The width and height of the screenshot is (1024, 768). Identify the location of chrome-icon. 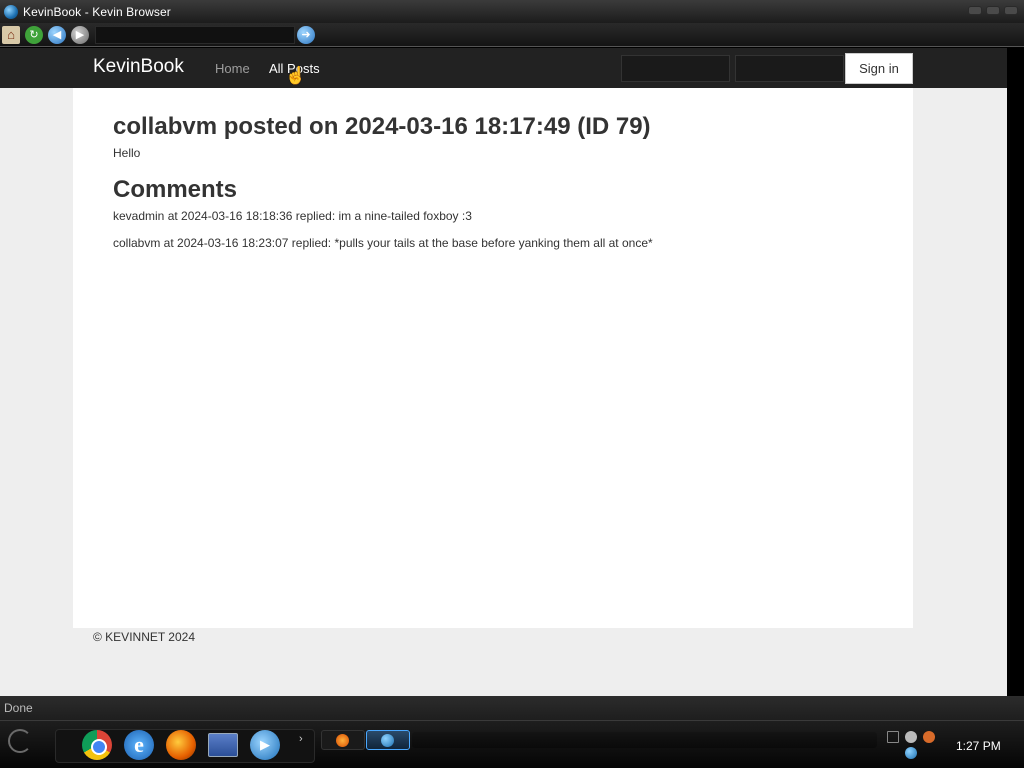
(97, 745).